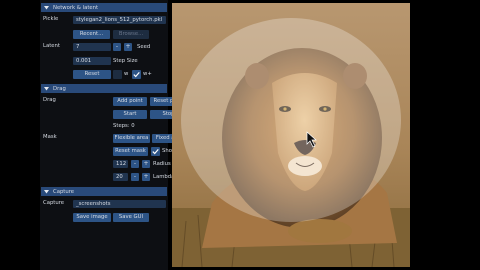 The image size is (480, 270). What do you see at coordinates (131, 138) in the screenshot?
I see `flexible-area-button: Flexible area` at bounding box center [131, 138].